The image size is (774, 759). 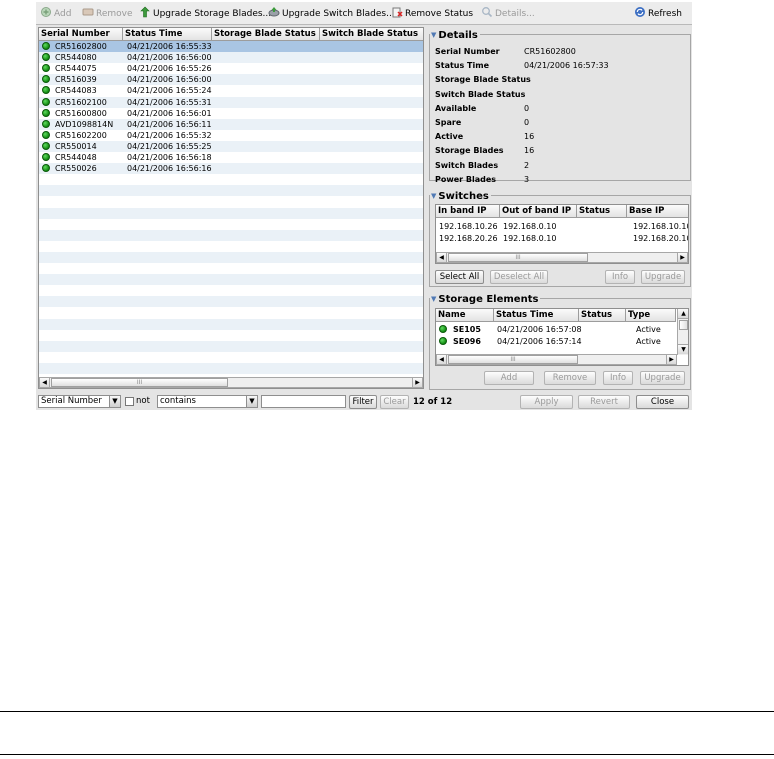 What do you see at coordinates (231, 58) in the screenshot?
I see `table-row: CR544080 04/21/2006 16:56:00` at bounding box center [231, 58].